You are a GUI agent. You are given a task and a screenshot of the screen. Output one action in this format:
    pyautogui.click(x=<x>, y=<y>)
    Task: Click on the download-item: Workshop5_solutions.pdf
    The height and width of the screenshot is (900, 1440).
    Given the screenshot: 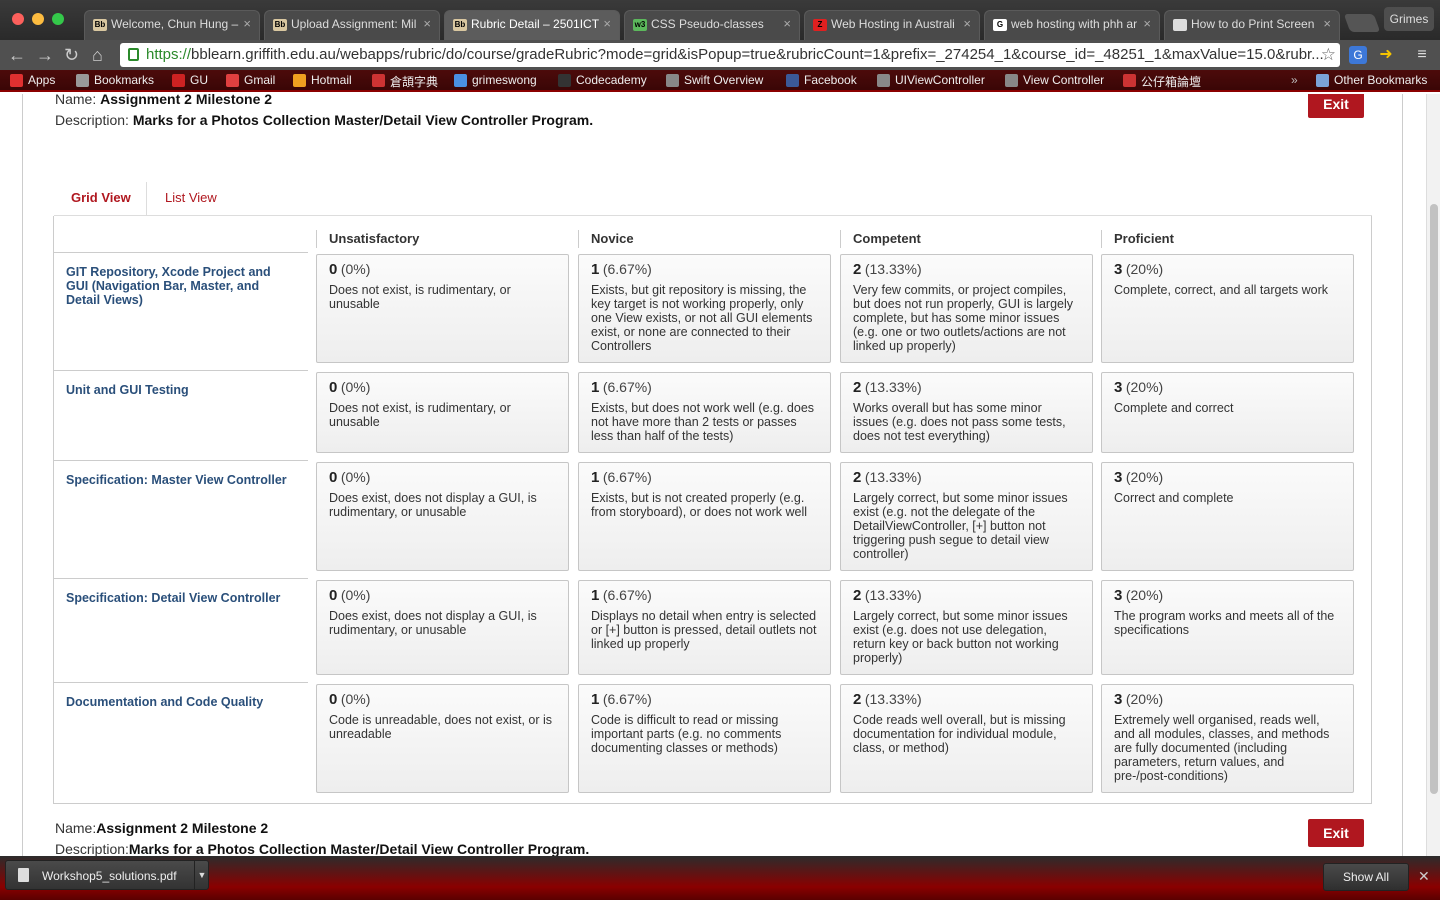 What is the action you would take?
    pyautogui.click(x=107, y=875)
    